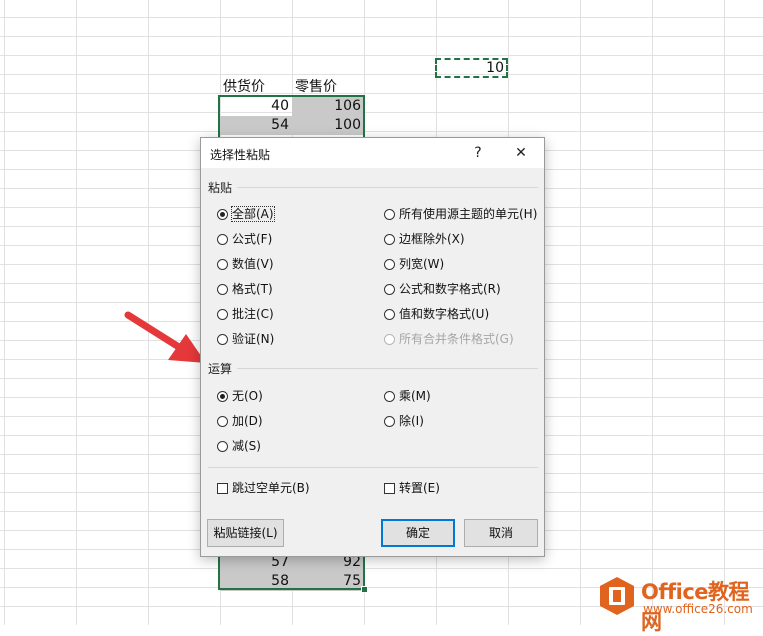 The image size is (763, 636). I want to click on radio-label: 批注(C), so click(253, 314).